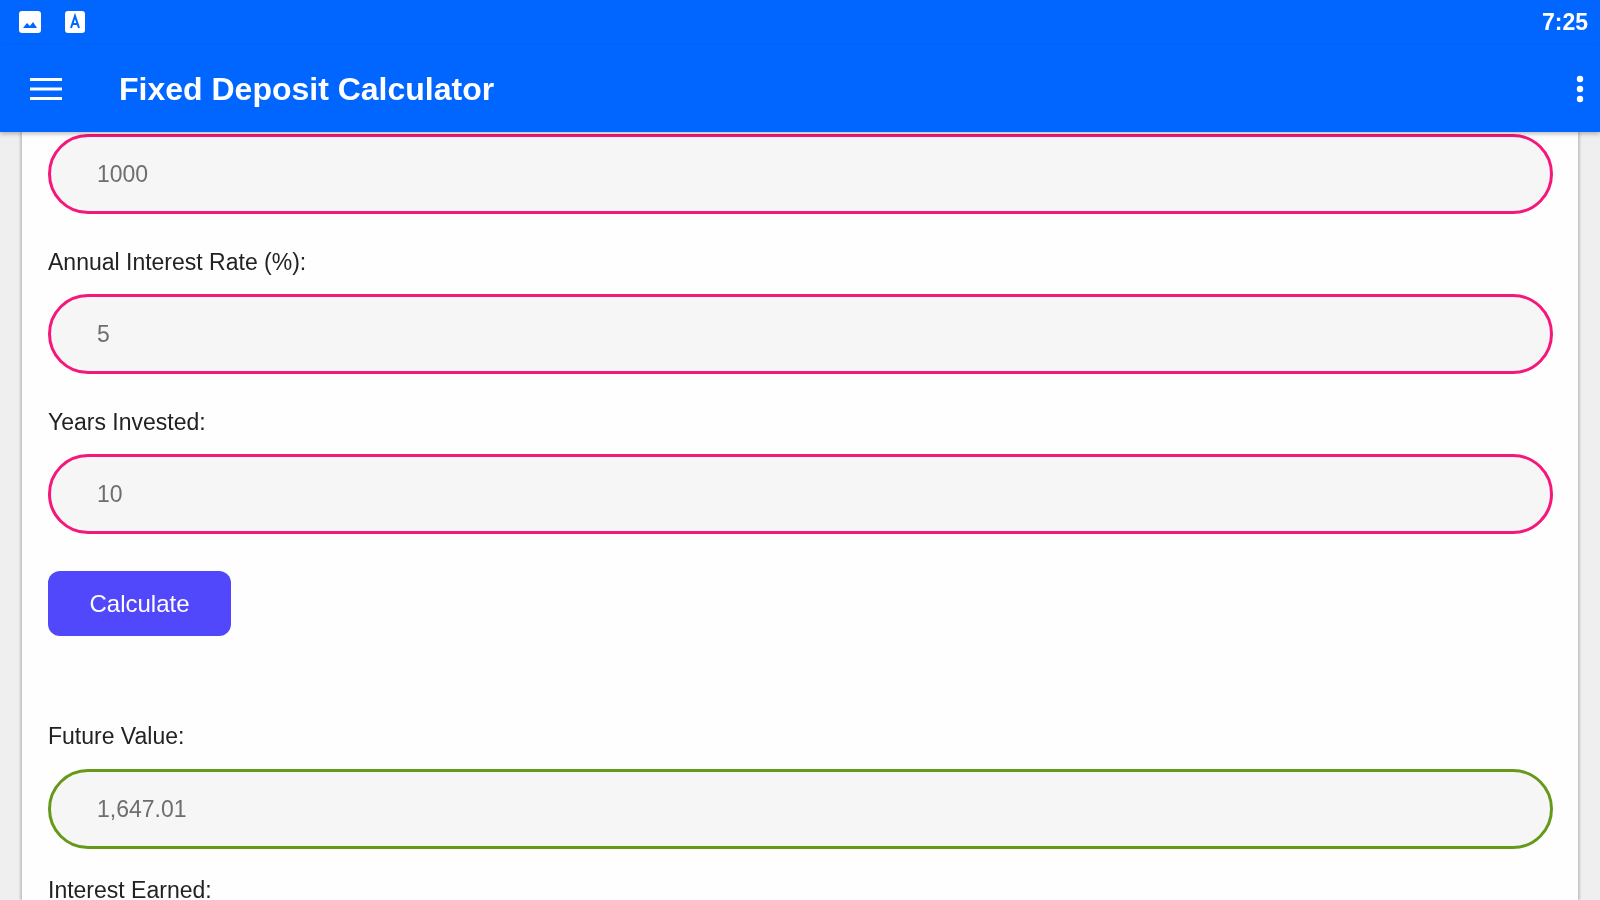  What do you see at coordinates (30, 22) in the screenshot?
I see `image-icon` at bounding box center [30, 22].